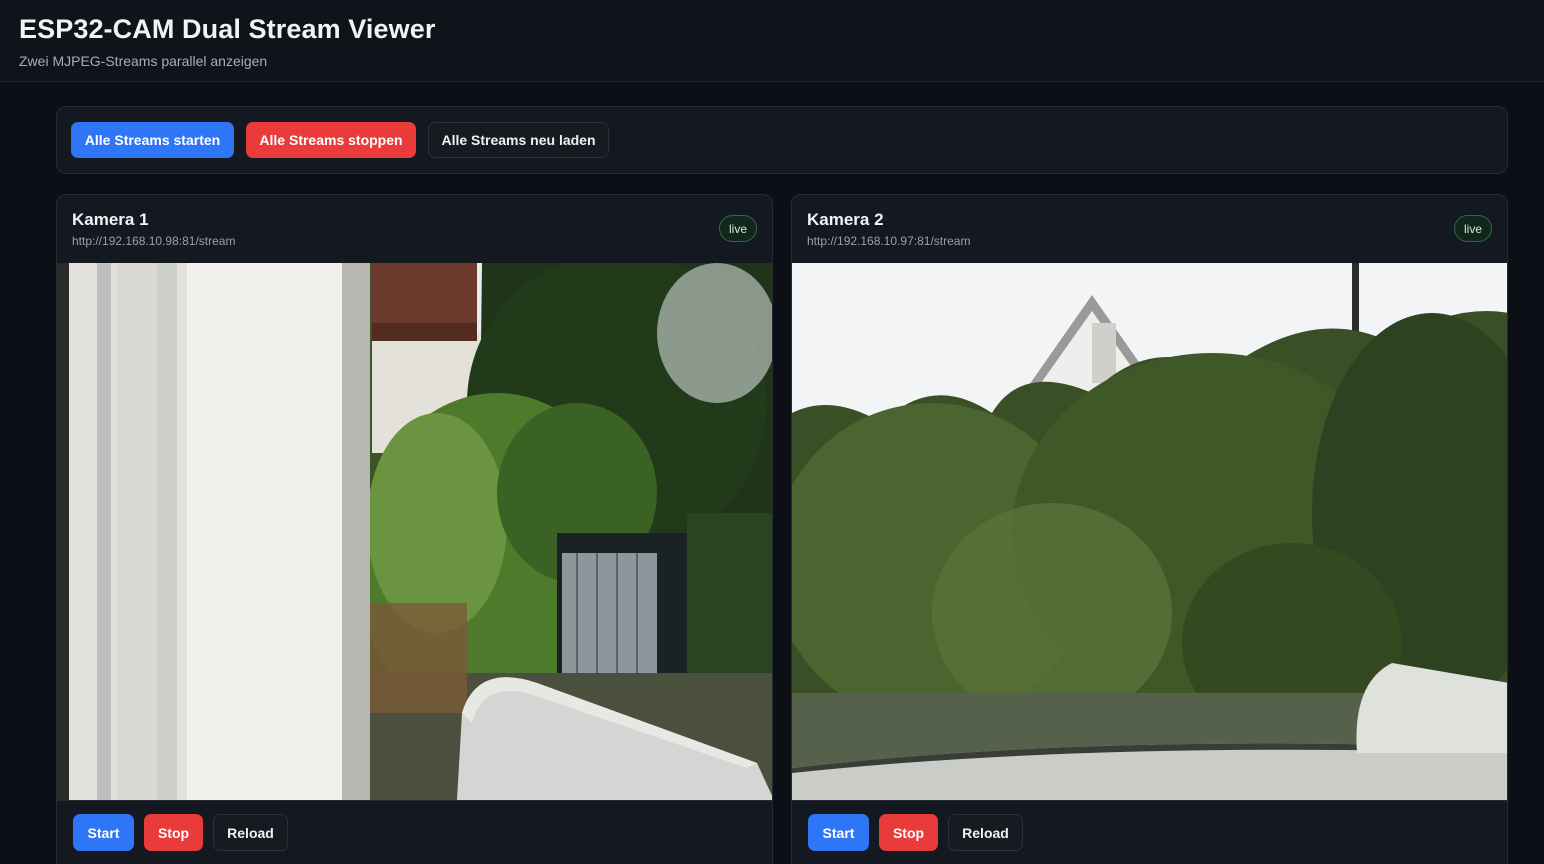 This screenshot has width=1544, height=864. What do you see at coordinates (110, 219) in the screenshot?
I see `camera-title: Kamera 1` at bounding box center [110, 219].